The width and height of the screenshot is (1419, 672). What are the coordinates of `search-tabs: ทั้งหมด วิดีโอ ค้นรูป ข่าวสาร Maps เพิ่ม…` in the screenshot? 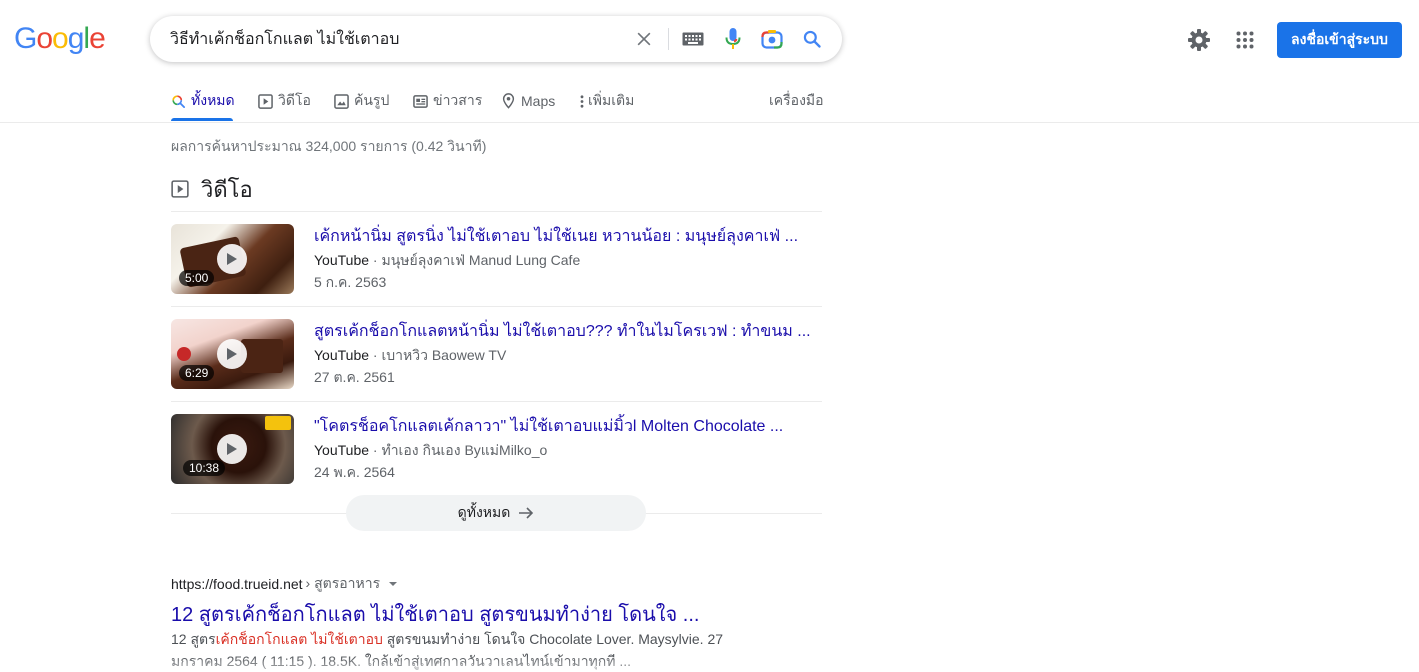 It's located at (709, 101).